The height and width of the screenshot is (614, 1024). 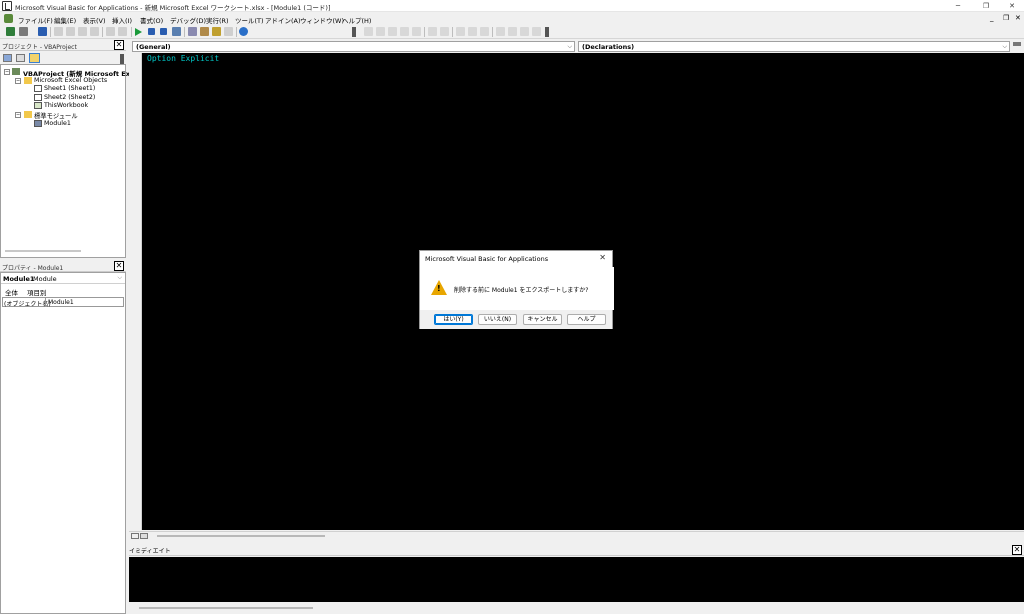 I want to click on pane-grip, so click(x=122, y=59).